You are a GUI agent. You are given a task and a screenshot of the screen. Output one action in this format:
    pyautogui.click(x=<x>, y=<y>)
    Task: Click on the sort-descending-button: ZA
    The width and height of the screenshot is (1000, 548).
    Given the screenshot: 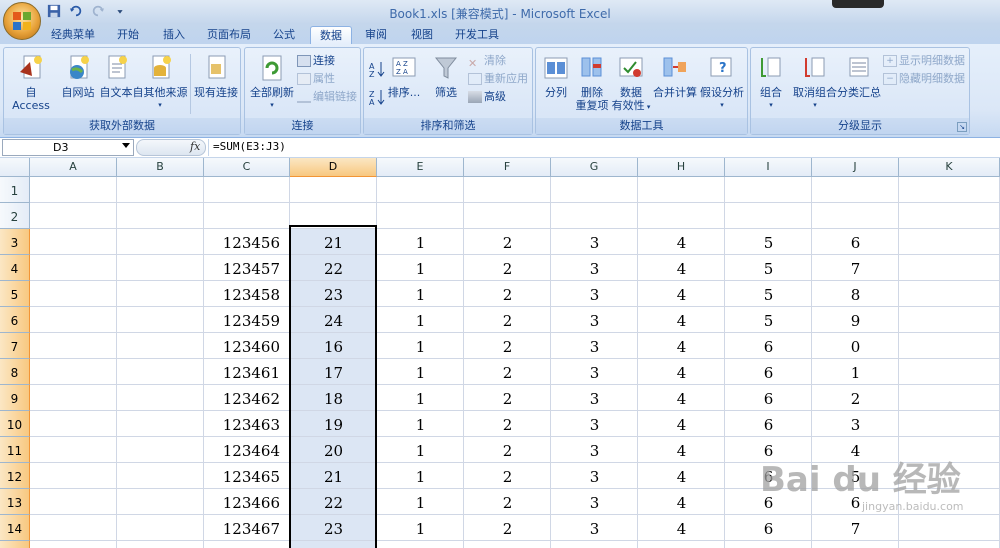 What is the action you would take?
    pyautogui.click(x=377, y=97)
    